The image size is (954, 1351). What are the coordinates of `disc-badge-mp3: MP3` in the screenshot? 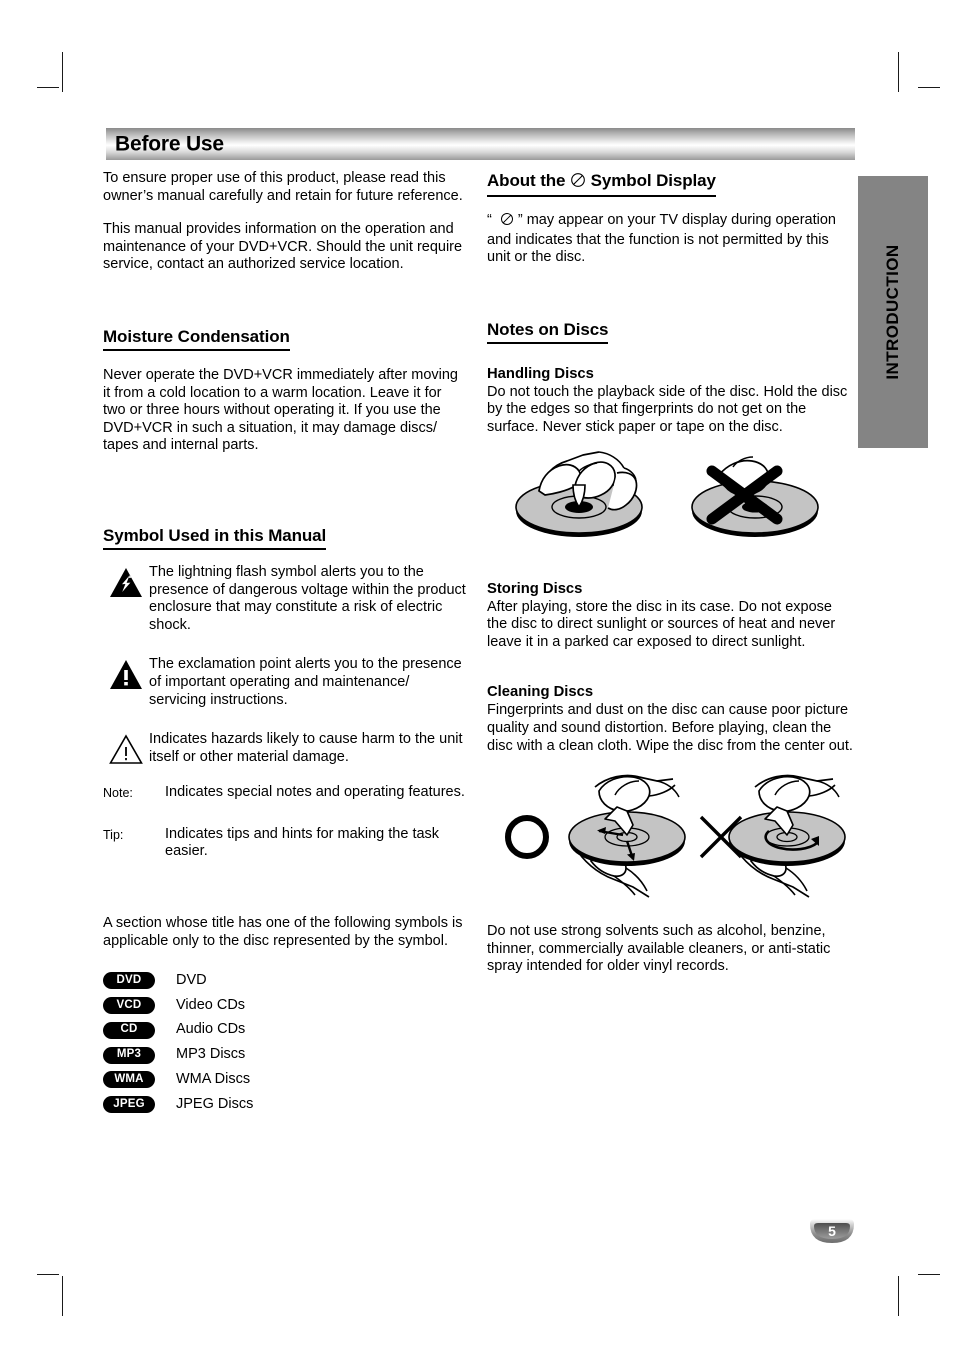 It's located at (129, 1055).